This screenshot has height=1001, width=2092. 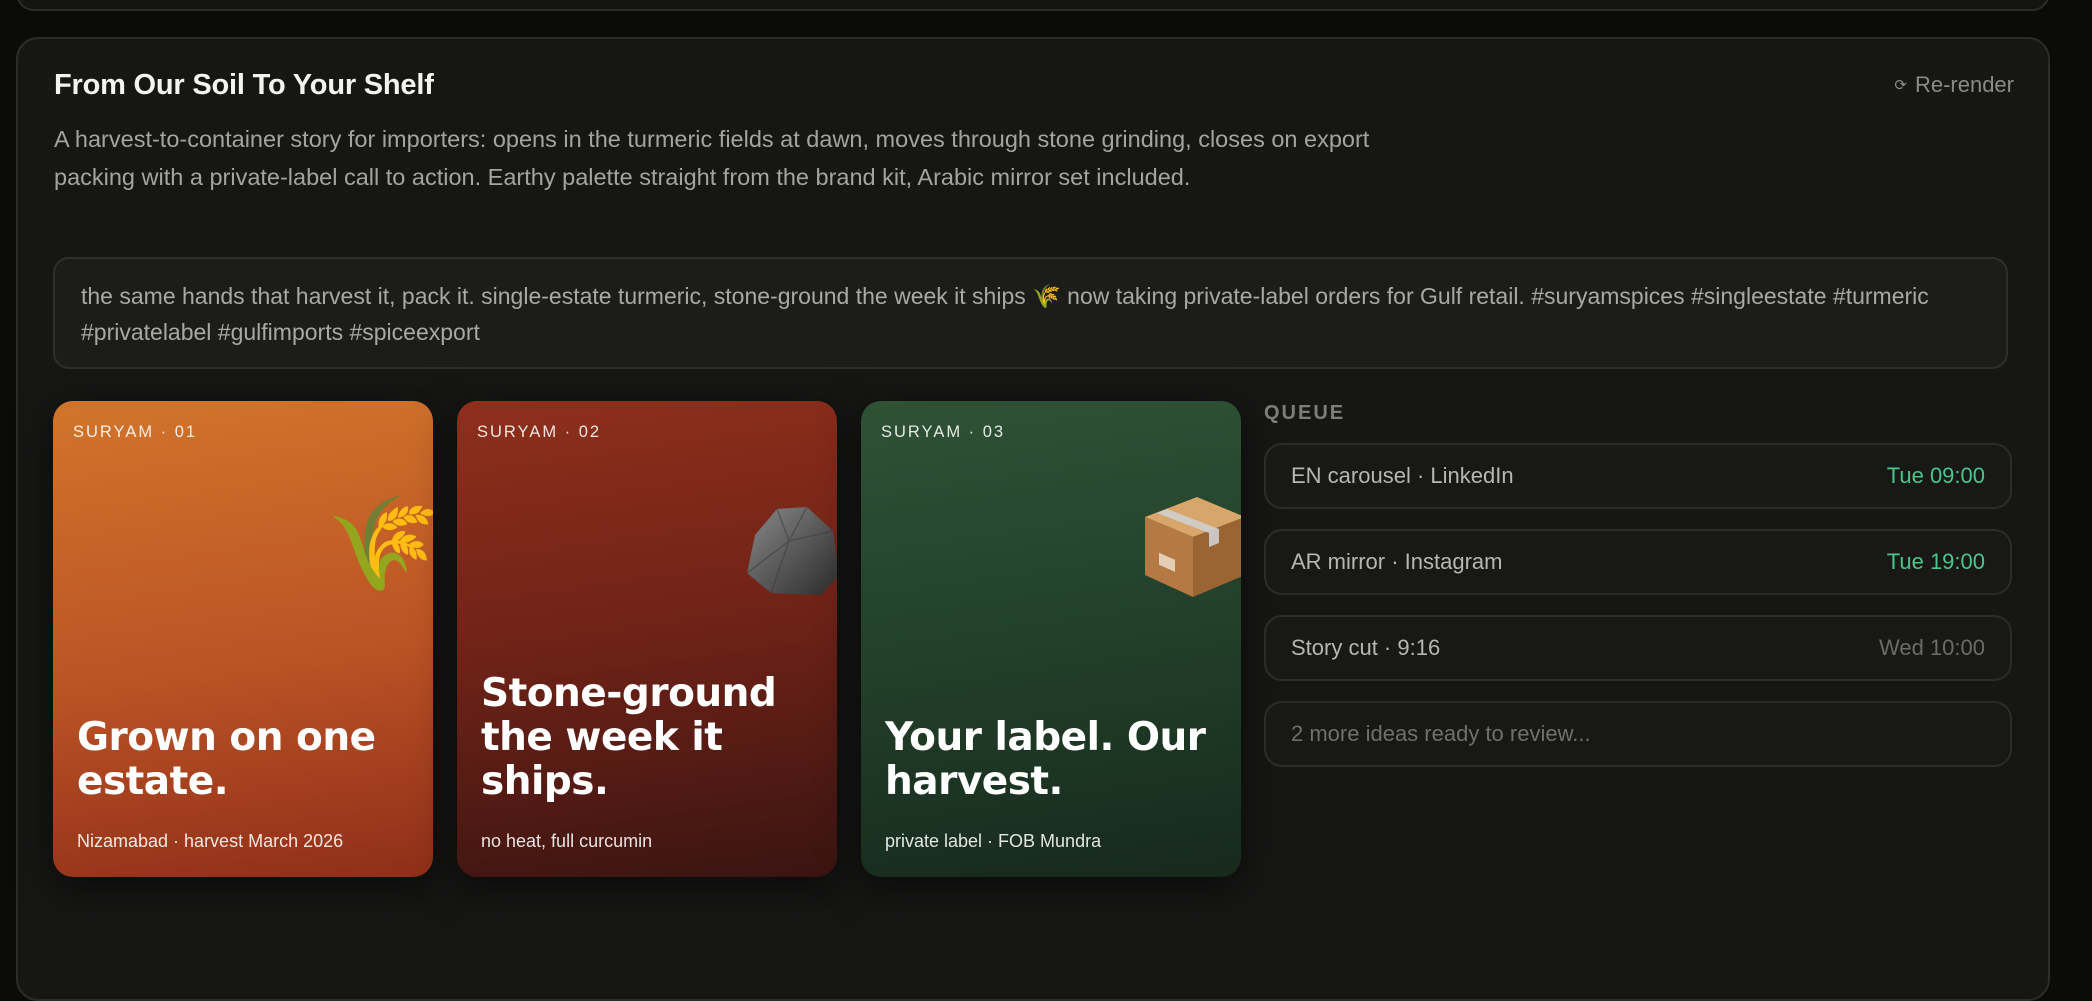 What do you see at coordinates (1935, 561) in the screenshot?
I see `queue-item-time: Tue 19:00` at bounding box center [1935, 561].